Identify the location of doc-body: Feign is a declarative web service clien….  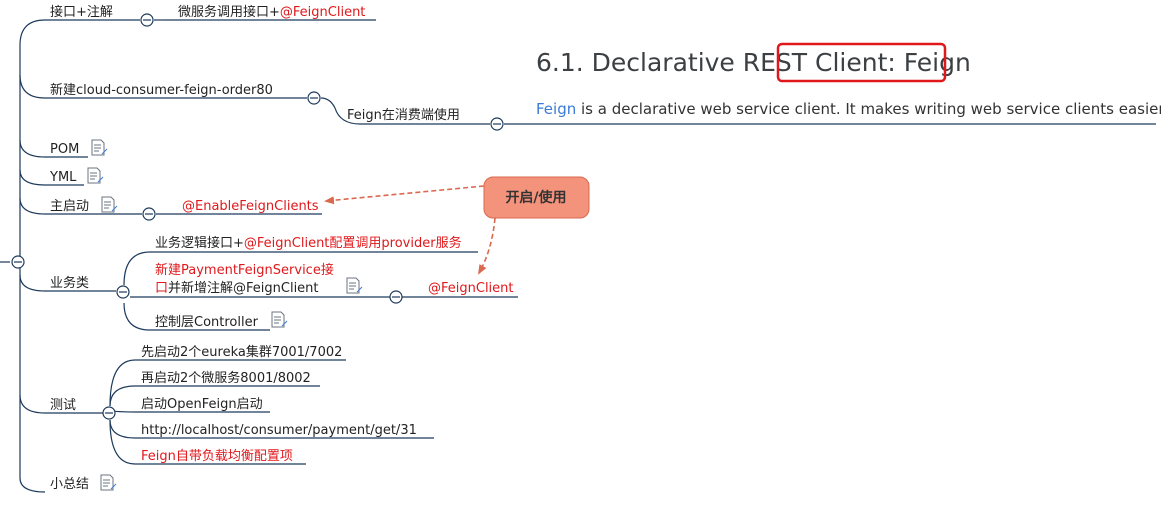
(848, 109).